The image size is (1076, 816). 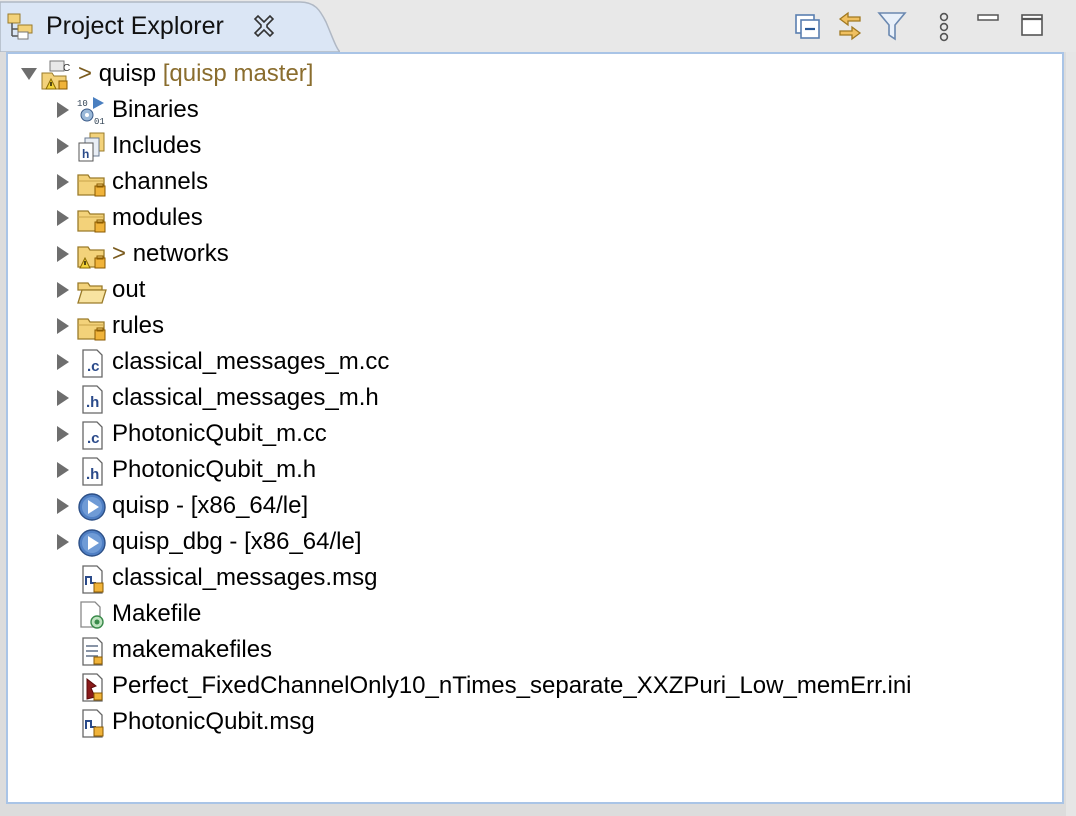 I want to click on item-name: PhotonicQubit_m.cc, so click(x=219, y=433).